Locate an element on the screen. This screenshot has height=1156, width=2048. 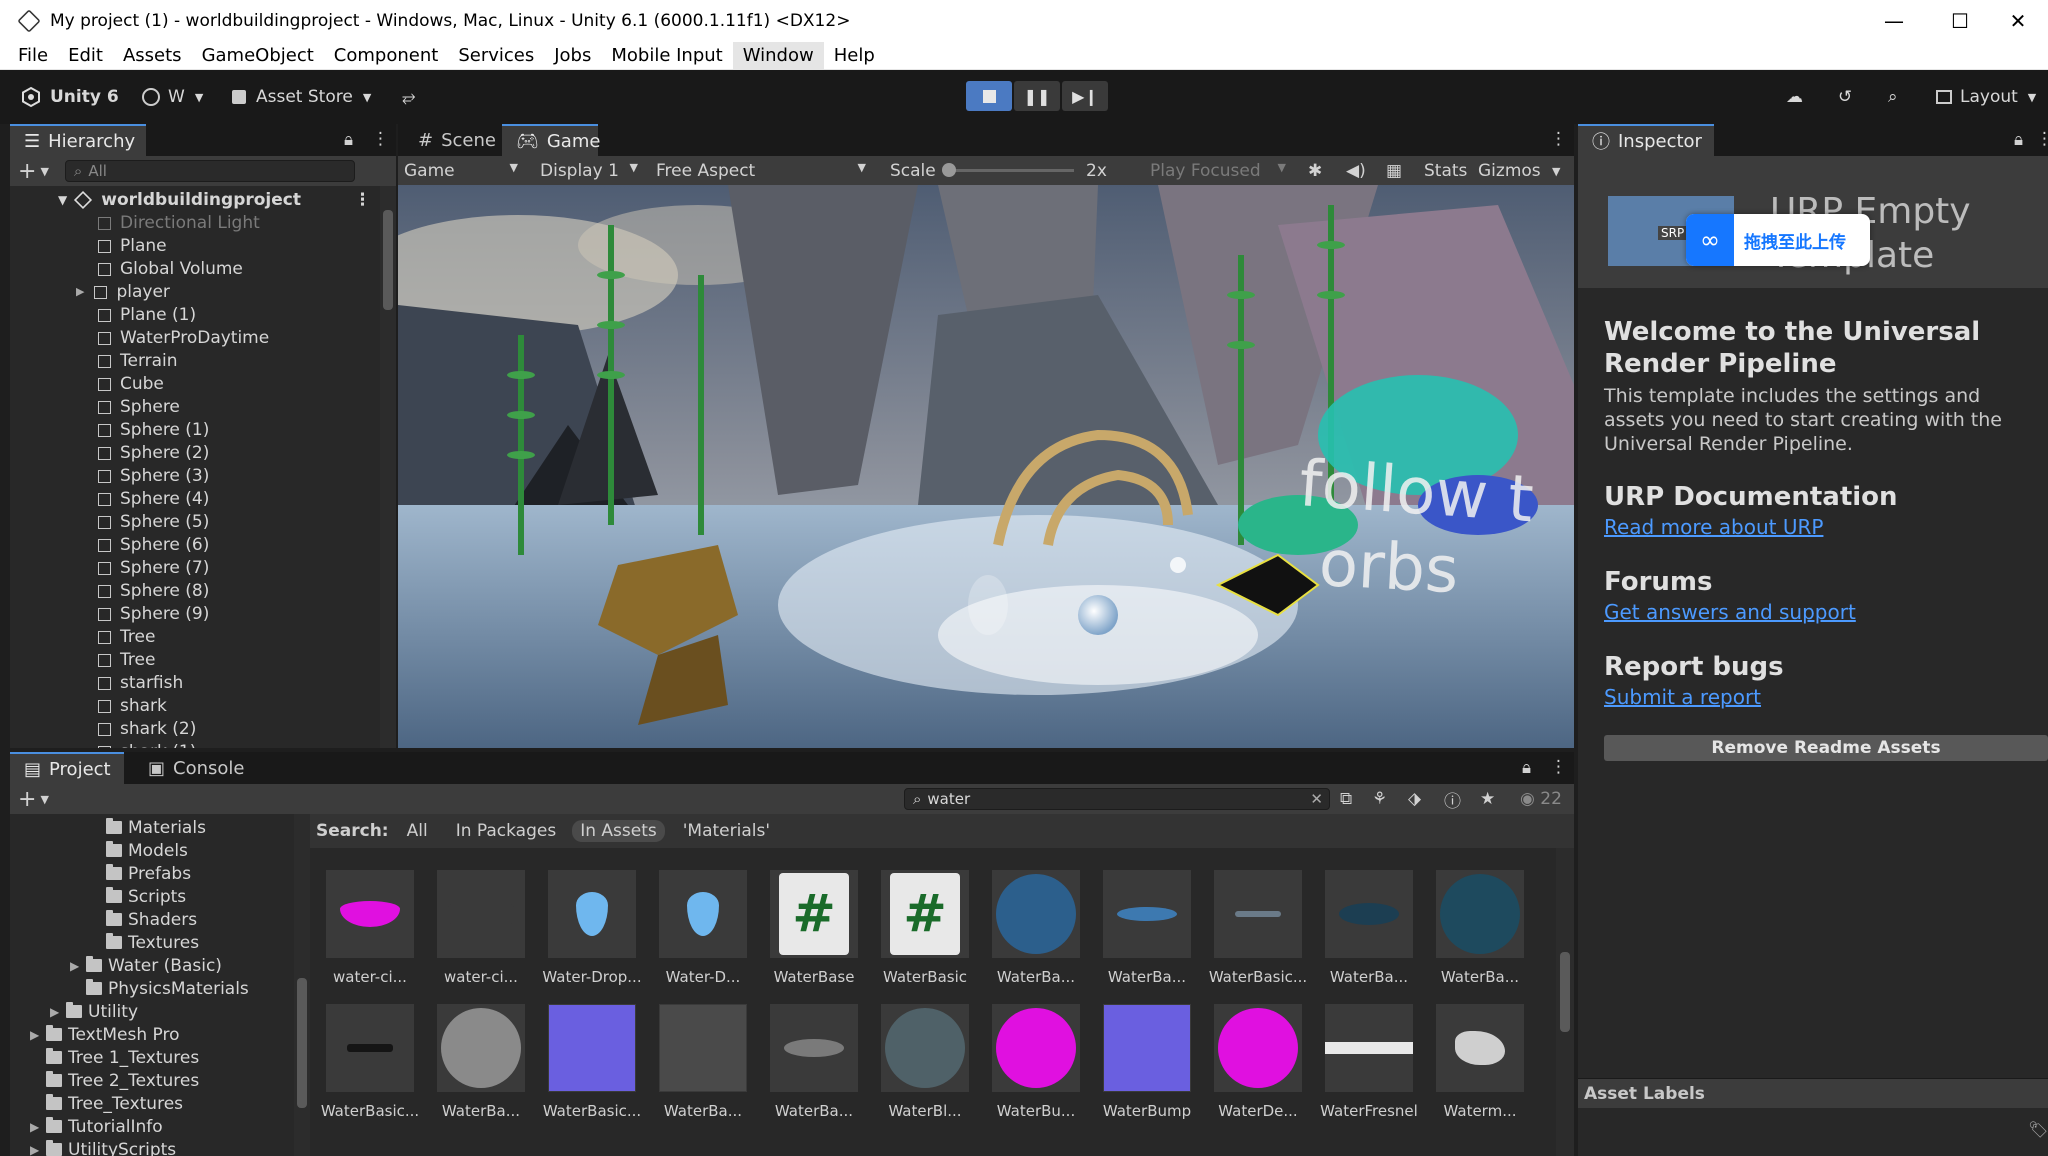
play-button is located at coordinates (989, 96).